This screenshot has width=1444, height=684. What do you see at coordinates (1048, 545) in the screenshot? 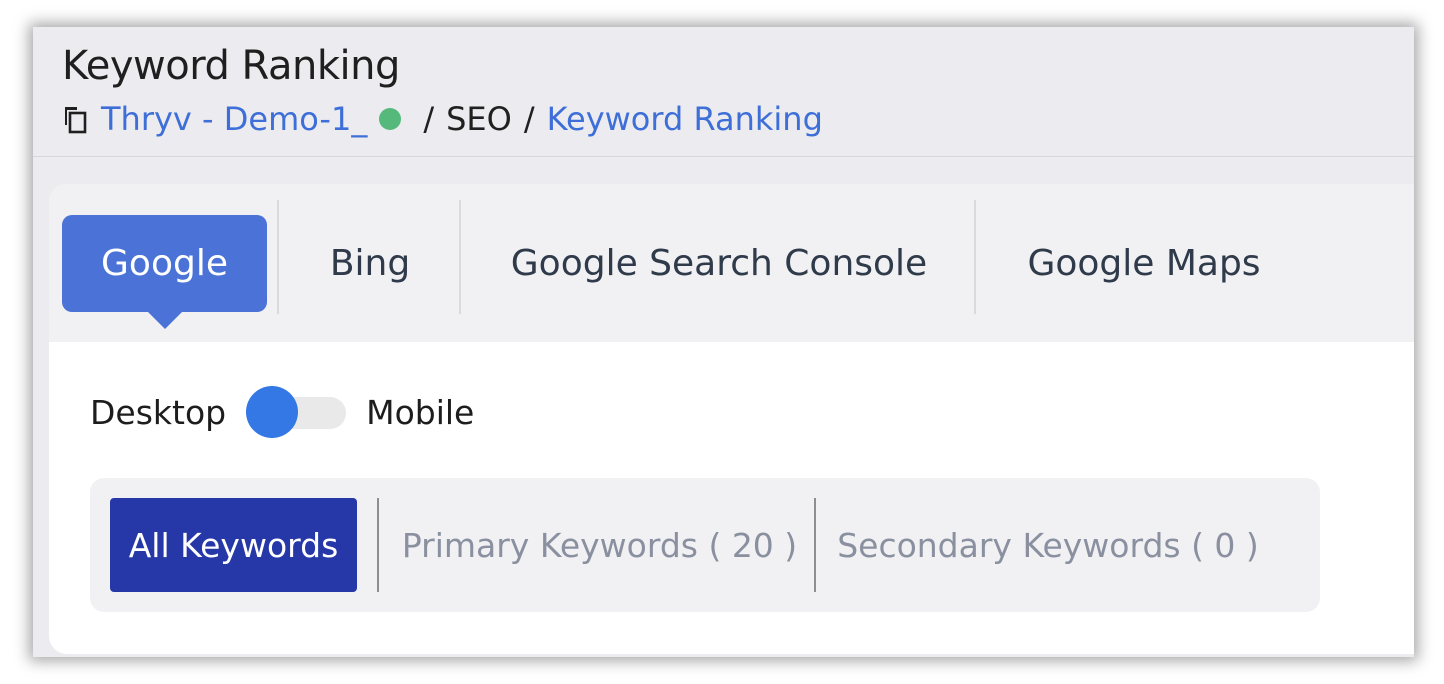
I see `secondary-keywords-button: Secondary Keywords ( 0 )` at bounding box center [1048, 545].